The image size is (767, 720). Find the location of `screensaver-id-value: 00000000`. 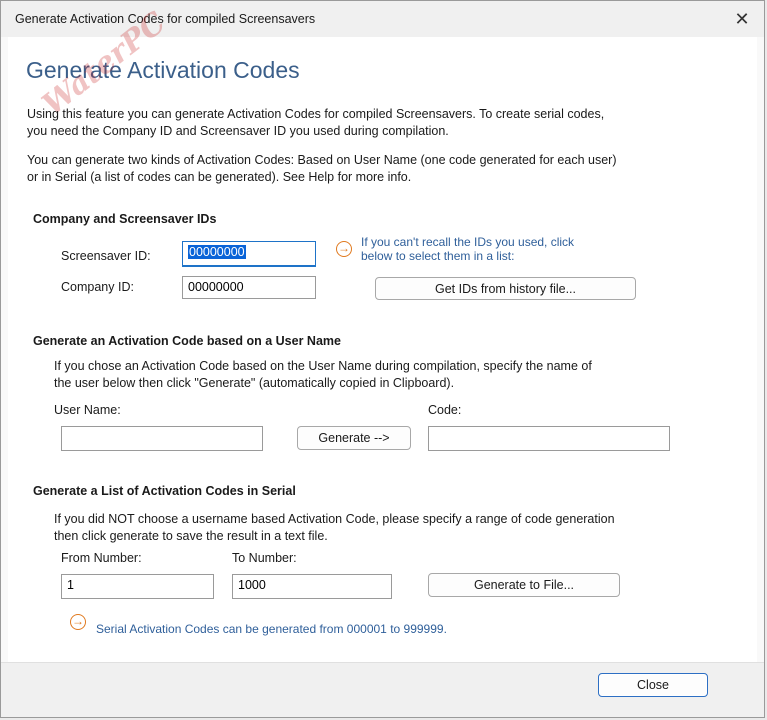

screensaver-id-value: 00000000 is located at coordinates (217, 252).